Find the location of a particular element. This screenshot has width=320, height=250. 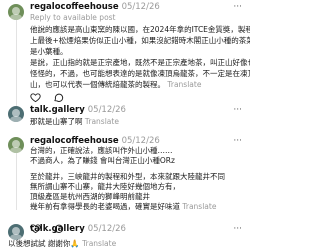

comment-icon is located at coordinates (58, 97).